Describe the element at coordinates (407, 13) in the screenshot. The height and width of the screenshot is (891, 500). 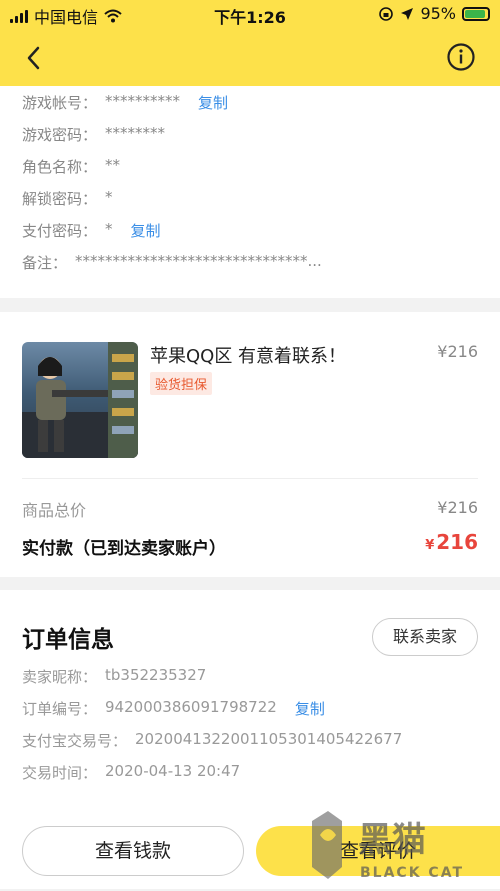
I see `location-icon` at that location.